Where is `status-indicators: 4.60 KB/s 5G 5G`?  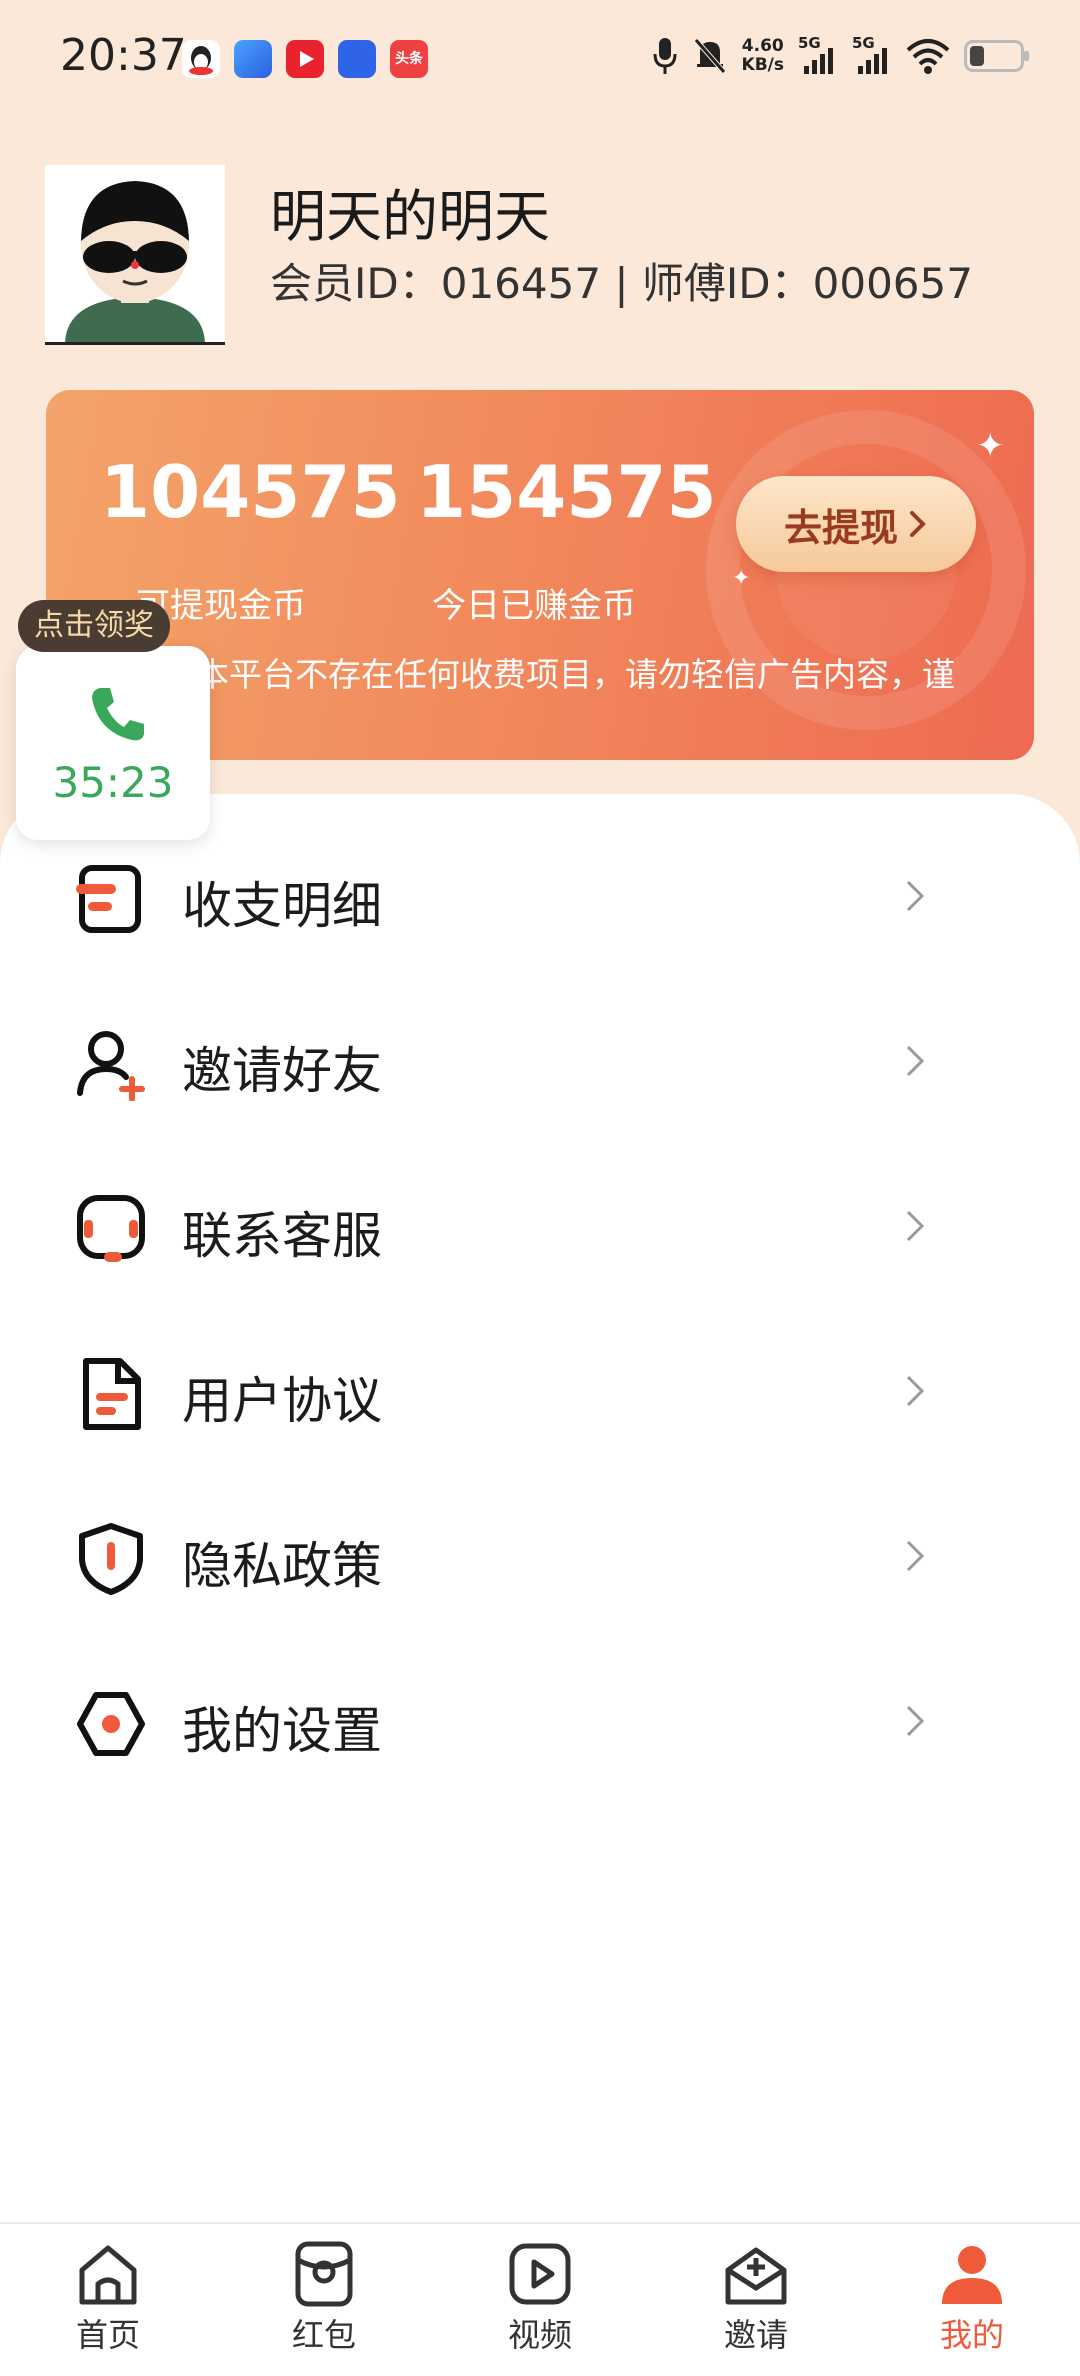 status-indicators: 4.60 KB/s 5G 5G is located at coordinates (840, 55).